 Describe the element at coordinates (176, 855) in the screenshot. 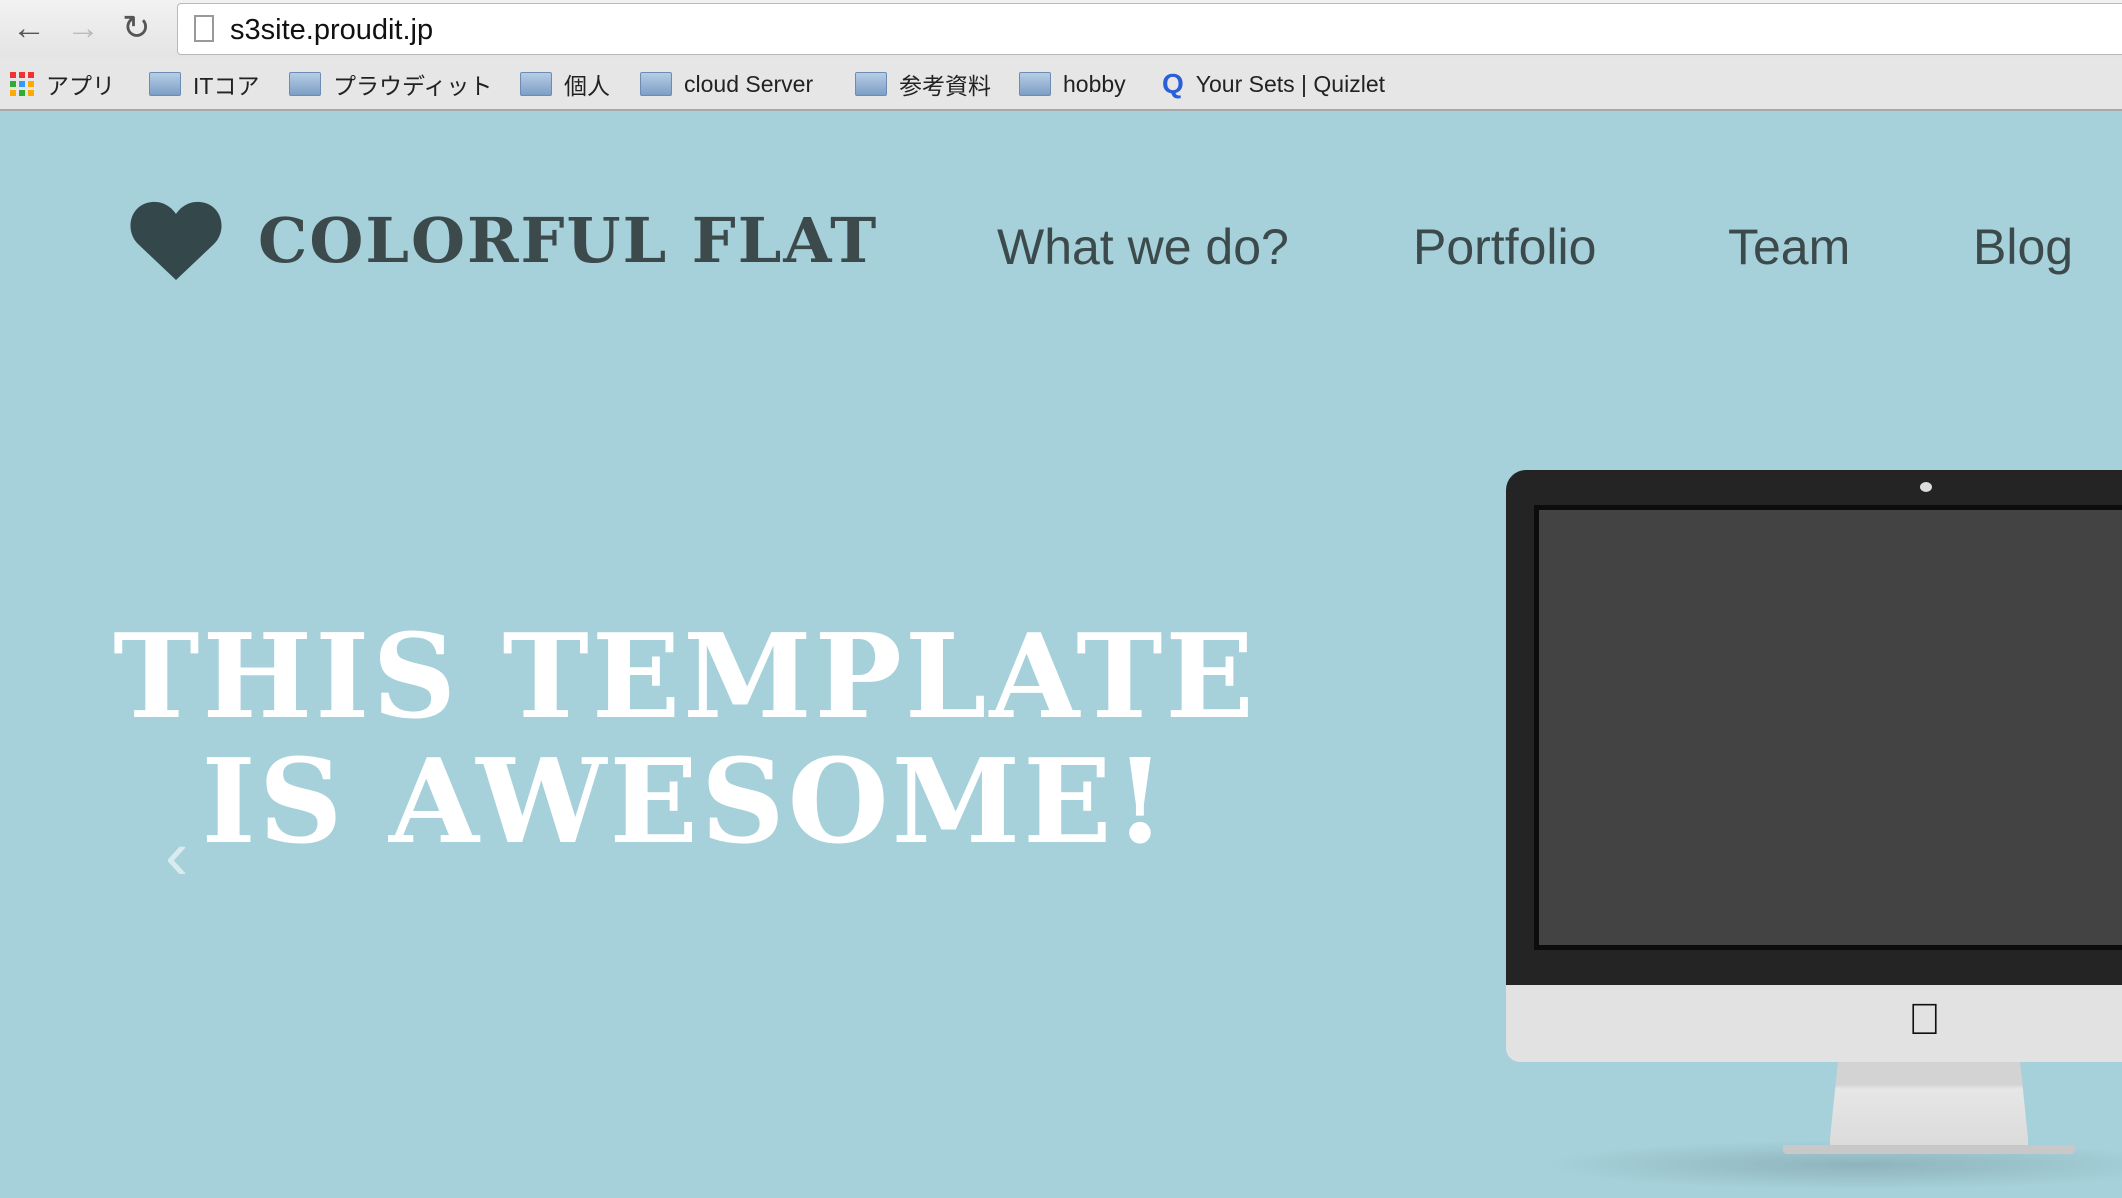

I see `slider-prev-chevron-icon: ‹` at that location.